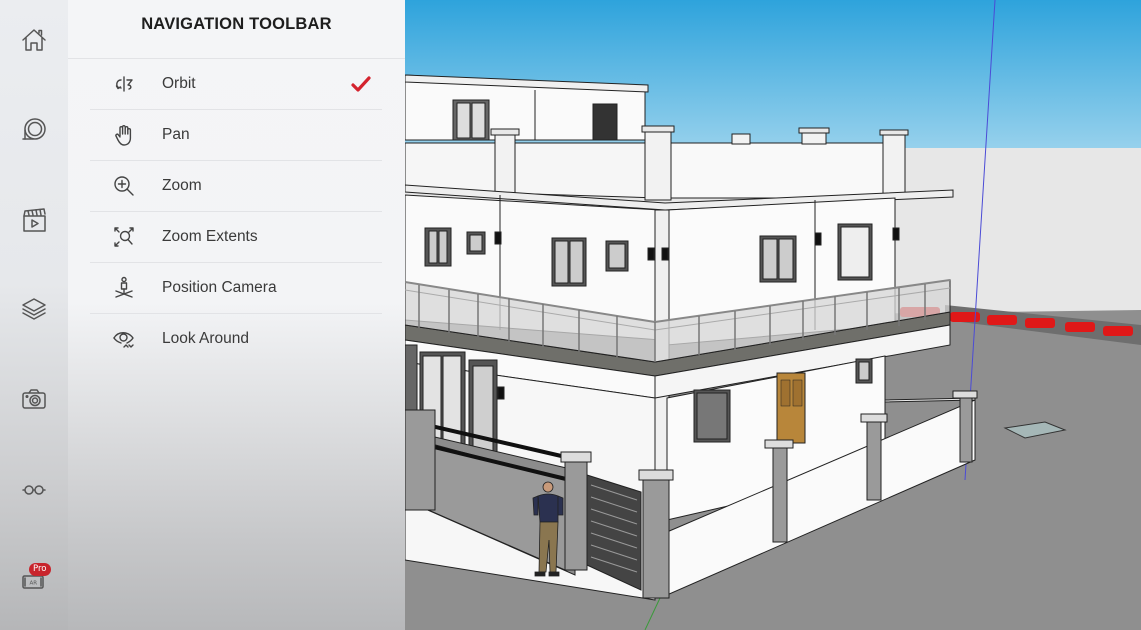 Image resolution: width=1141 pixels, height=630 pixels. I want to click on nav-item-pan: Pan, so click(236, 135).